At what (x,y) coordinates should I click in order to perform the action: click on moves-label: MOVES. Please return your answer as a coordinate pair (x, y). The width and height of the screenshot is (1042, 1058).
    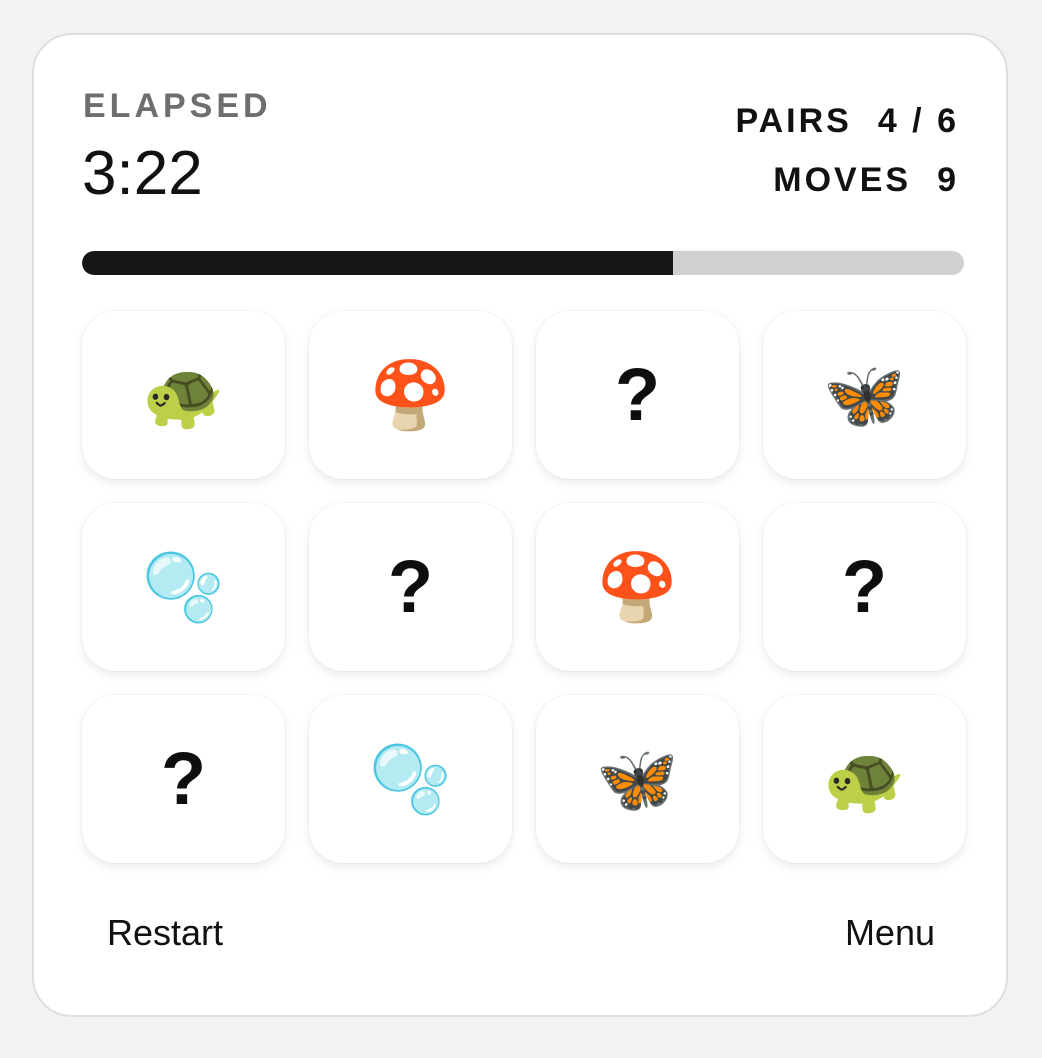
    Looking at the image, I should click on (842, 180).